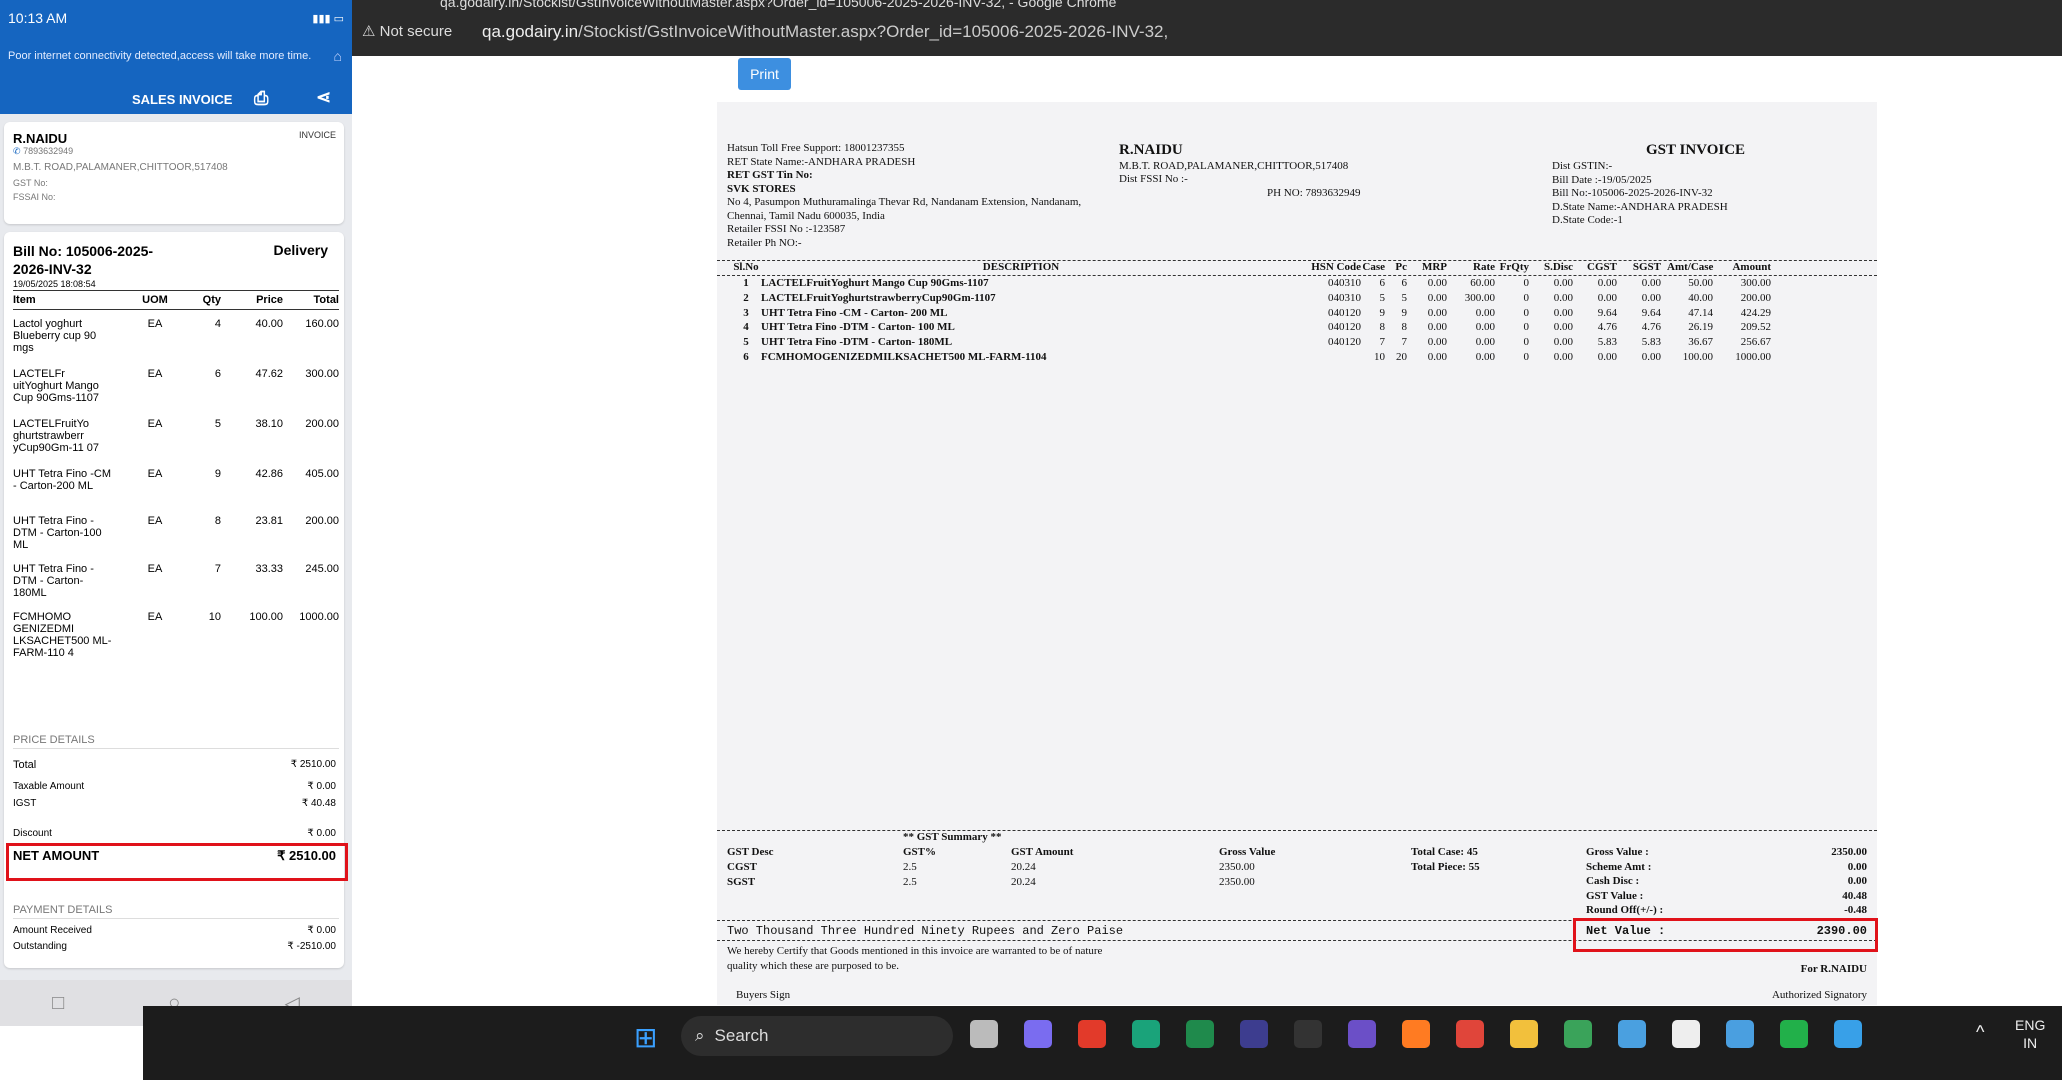  Describe the element at coordinates (1753, 357) in the screenshot. I see `invoice-cell: 1000.00` at that location.